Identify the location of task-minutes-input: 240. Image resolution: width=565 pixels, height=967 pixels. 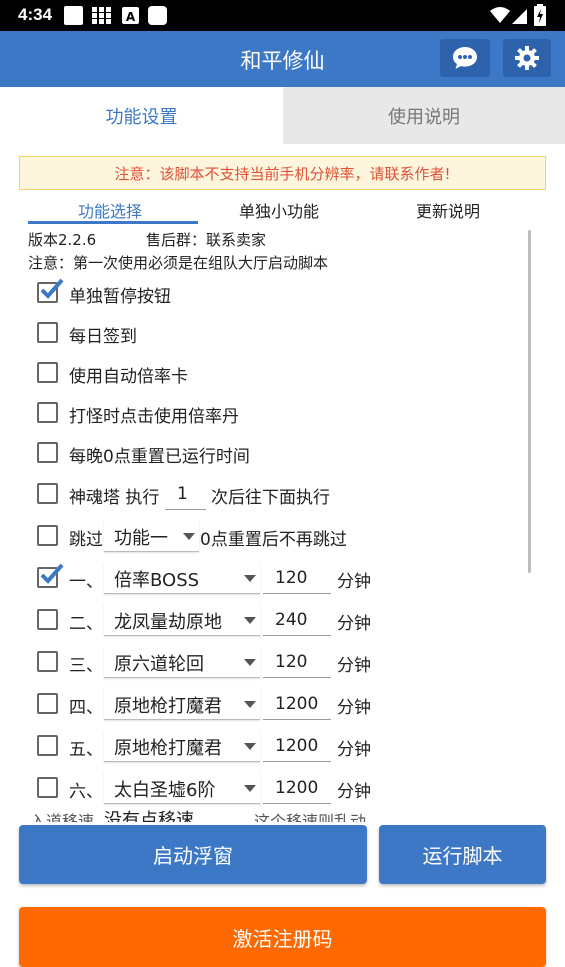
(297, 620).